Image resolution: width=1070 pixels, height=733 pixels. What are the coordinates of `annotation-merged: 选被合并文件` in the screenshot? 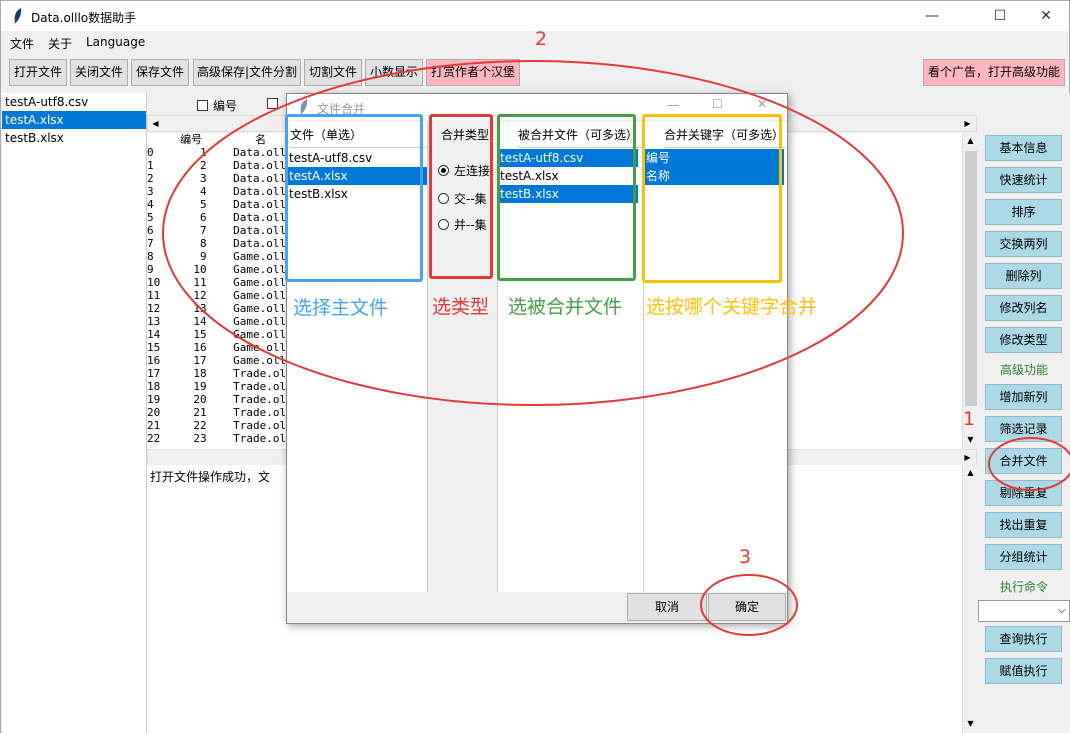 It's located at (565, 307).